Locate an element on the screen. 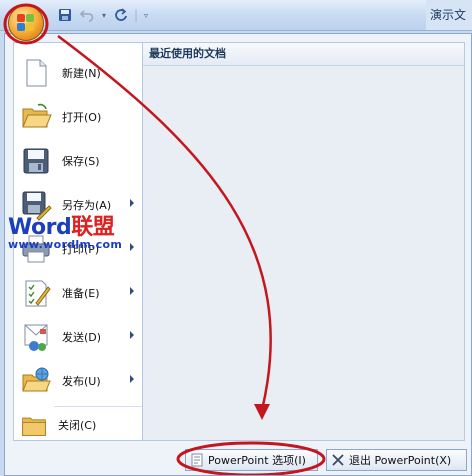 This screenshot has height=476, width=472. options-label: PowerPoint 选项(I) is located at coordinates (257, 460).